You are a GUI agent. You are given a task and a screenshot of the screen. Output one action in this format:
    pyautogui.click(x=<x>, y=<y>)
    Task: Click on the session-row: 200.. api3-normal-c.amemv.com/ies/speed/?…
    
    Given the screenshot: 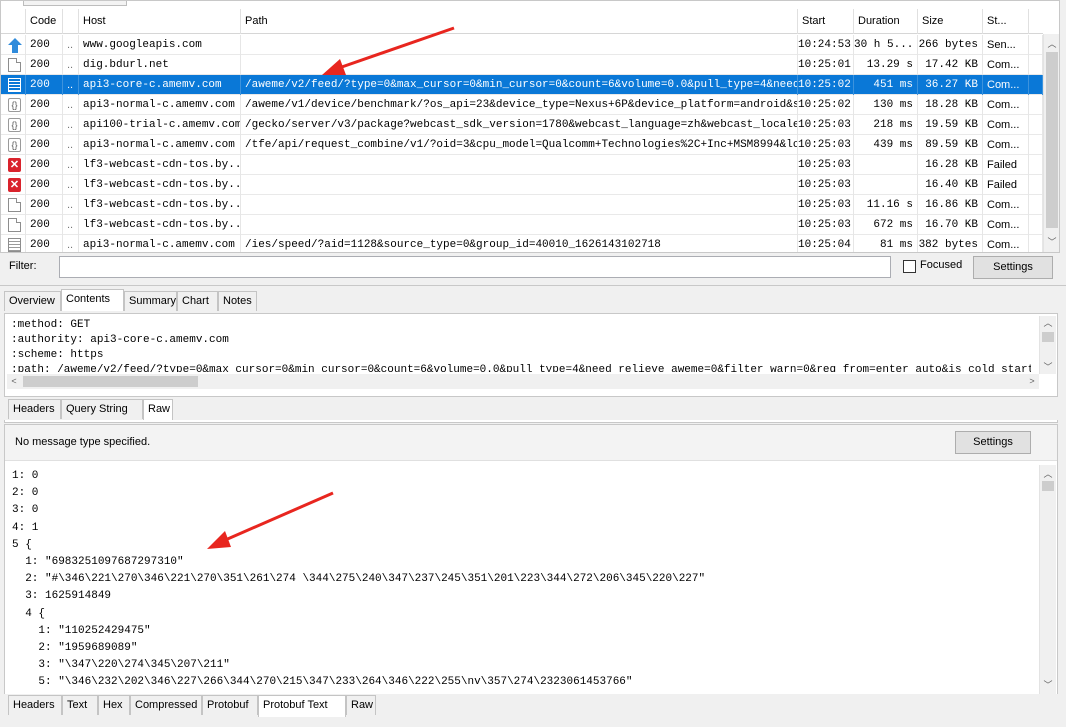 What is the action you would take?
    pyautogui.click(x=522, y=243)
    